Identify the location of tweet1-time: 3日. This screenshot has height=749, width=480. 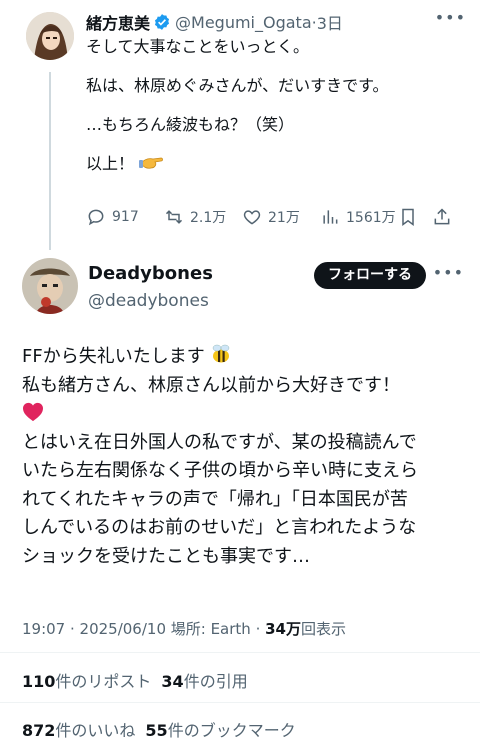
(330, 22).